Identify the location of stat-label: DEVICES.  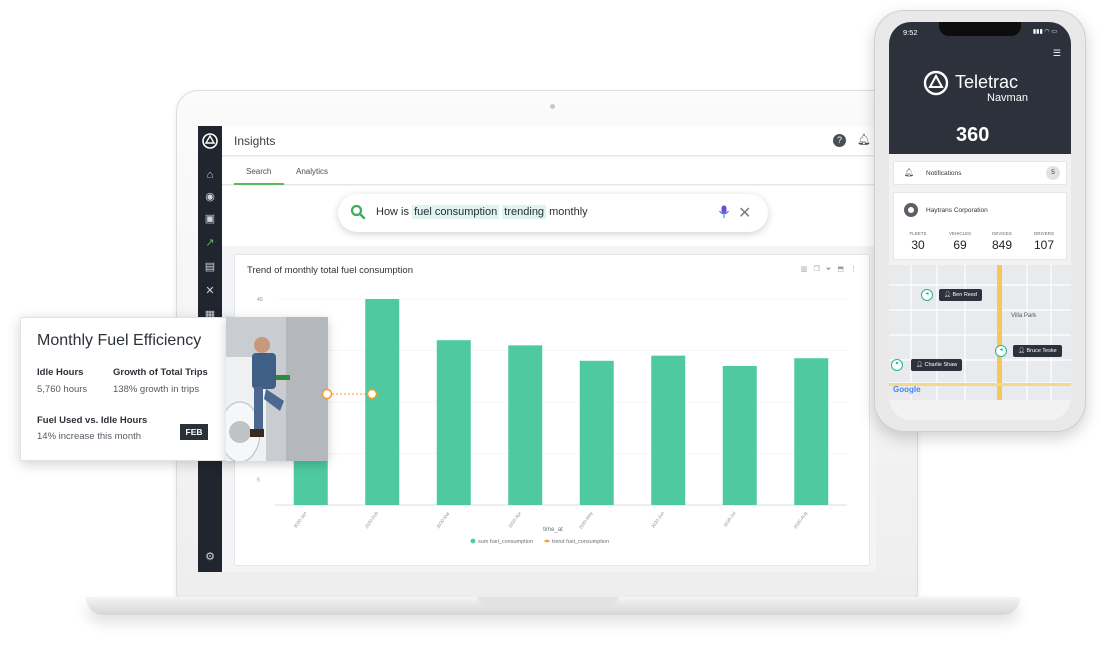
(1002, 233).